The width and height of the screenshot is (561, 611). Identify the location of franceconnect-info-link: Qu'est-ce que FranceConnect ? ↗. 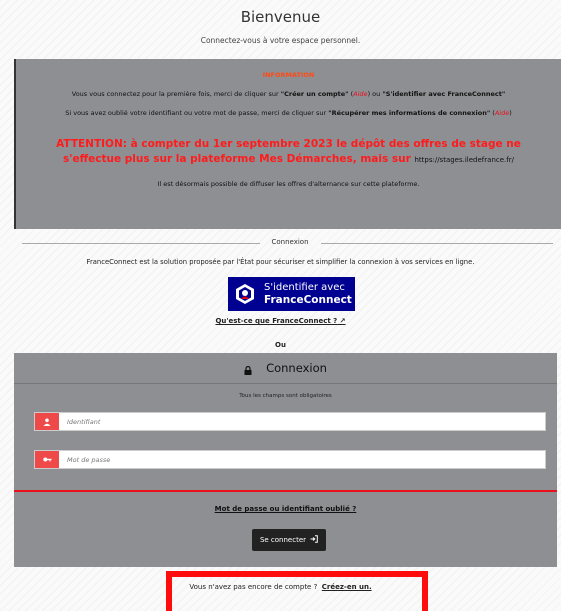
(280, 321).